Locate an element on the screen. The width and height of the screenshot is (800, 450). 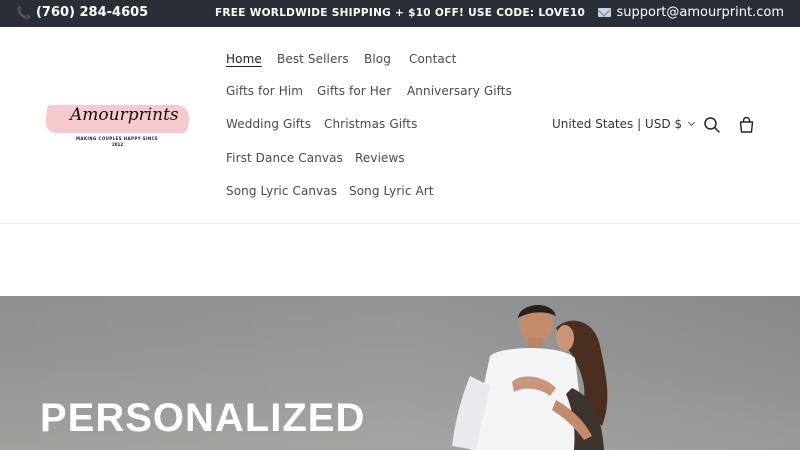
nav-item-reviews: Reviews is located at coordinates (380, 158).